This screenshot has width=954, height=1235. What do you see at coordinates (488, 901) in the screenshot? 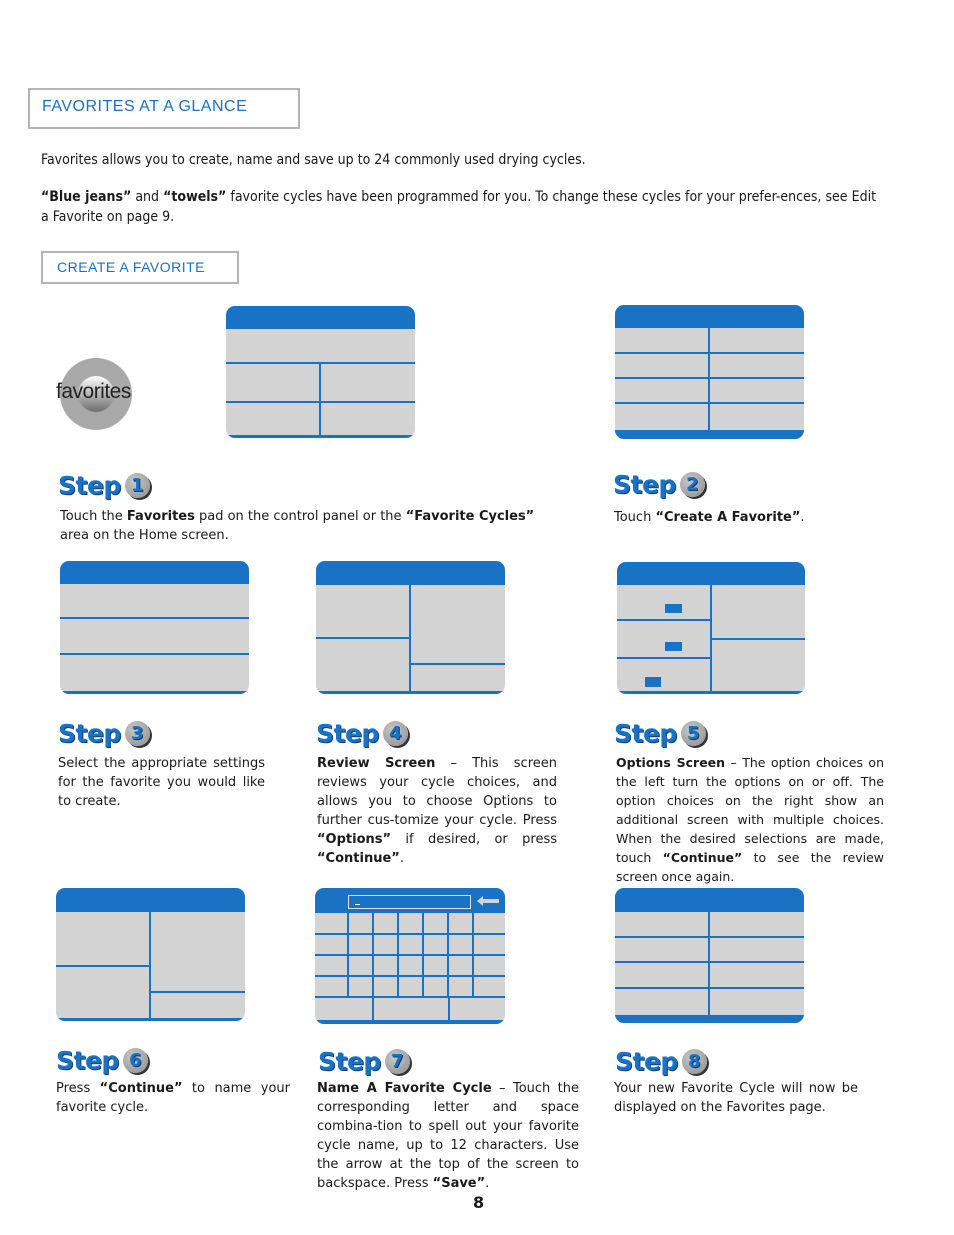
I see `backspace-arrow-icon` at bounding box center [488, 901].